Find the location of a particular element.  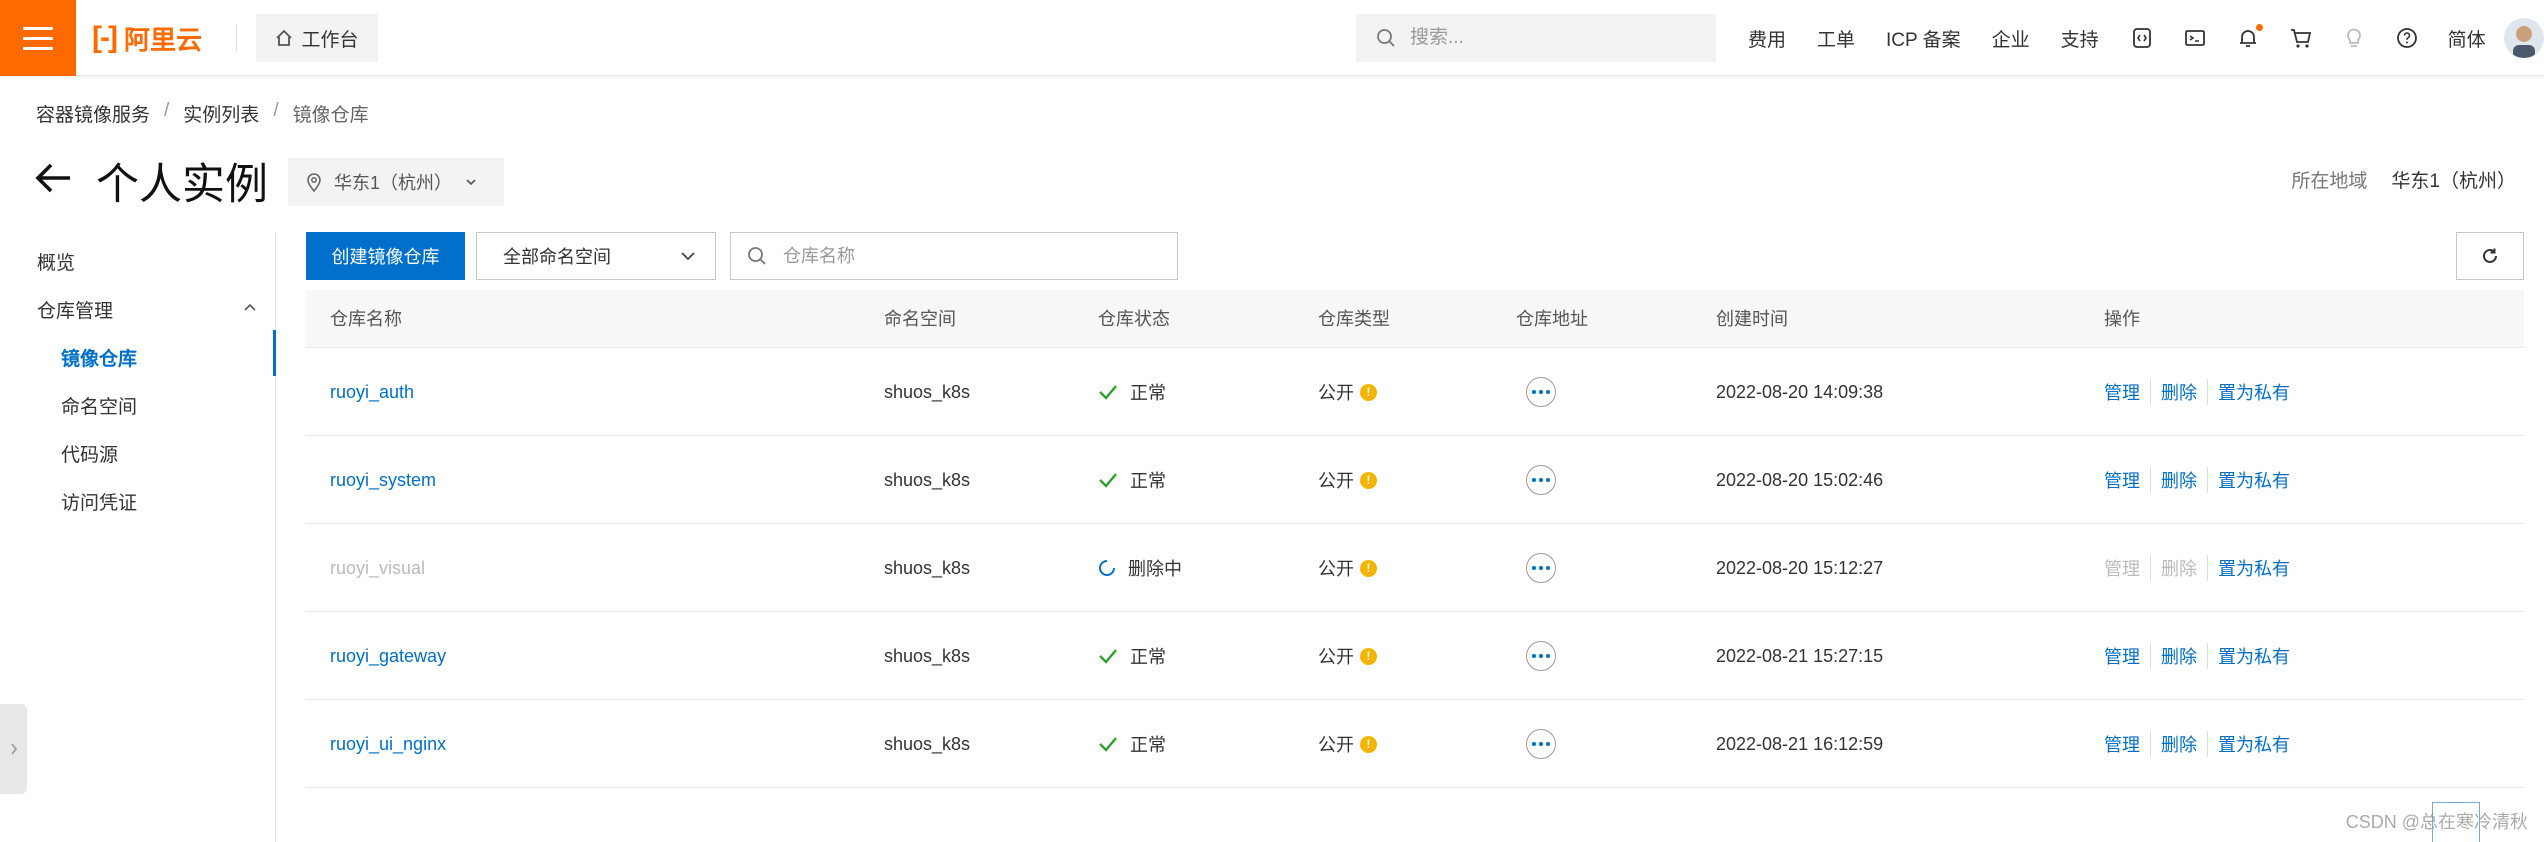

terminal-icon is located at coordinates (2195, 38).